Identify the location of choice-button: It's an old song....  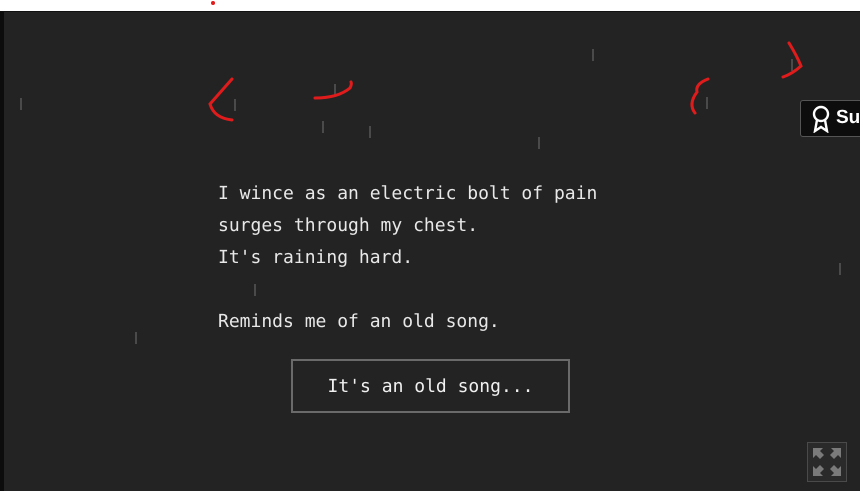
(430, 386).